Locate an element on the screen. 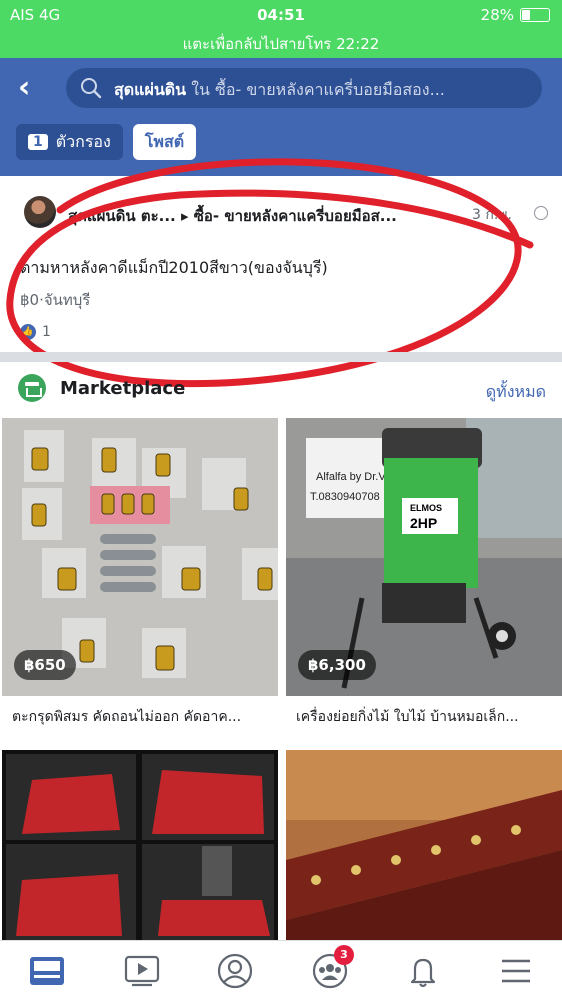  reaction-summary: 👍 1 is located at coordinates (35, 332).